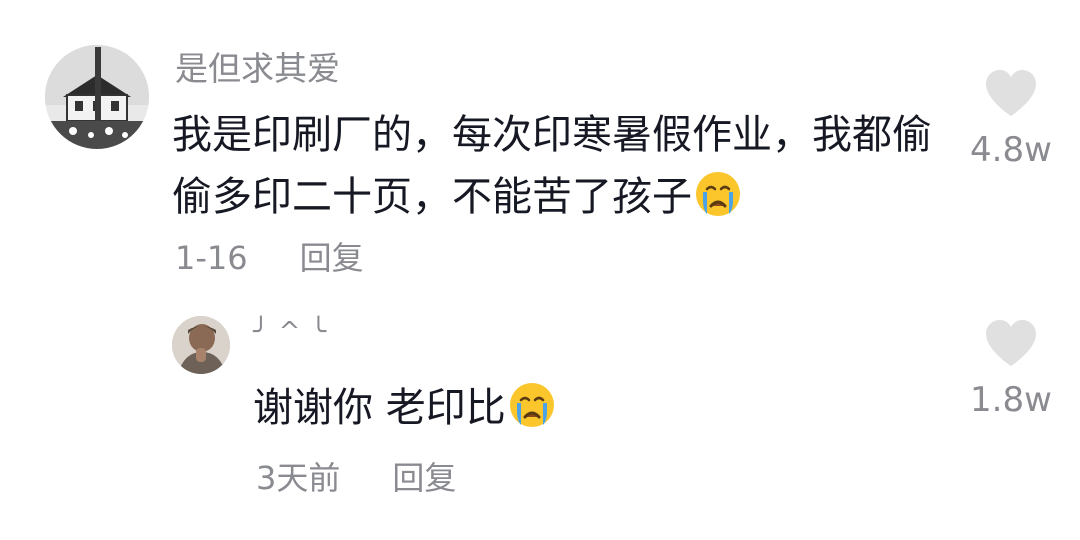 This screenshot has height=540, width=1080. I want to click on comment-date: 1-16, so click(211, 258).